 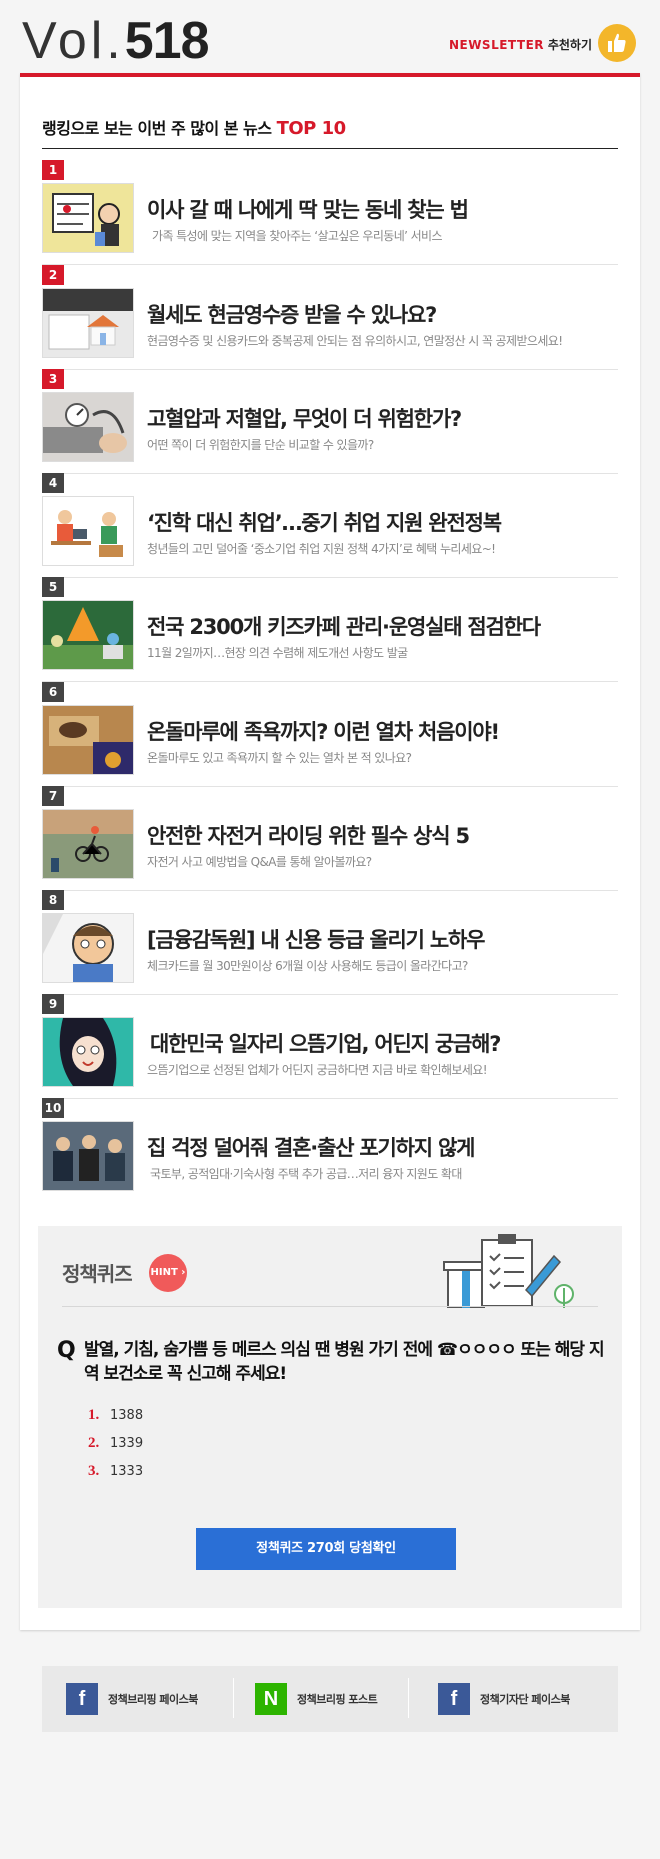 What do you see at coordinates (569, 45) in the screenshot?
I see `recommend-label: 추천하기` at bounding box center [569, 45].